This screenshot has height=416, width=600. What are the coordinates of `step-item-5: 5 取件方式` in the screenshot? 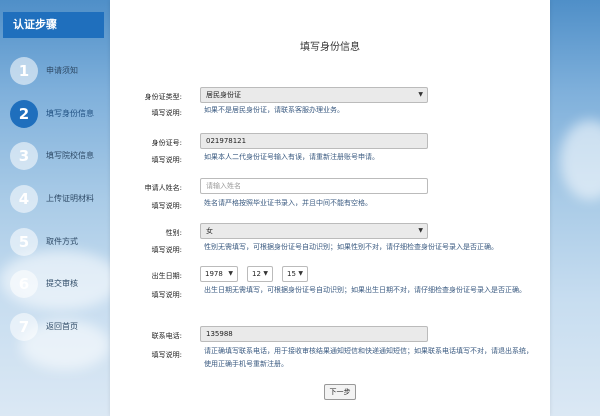 It's located at (57, 243).